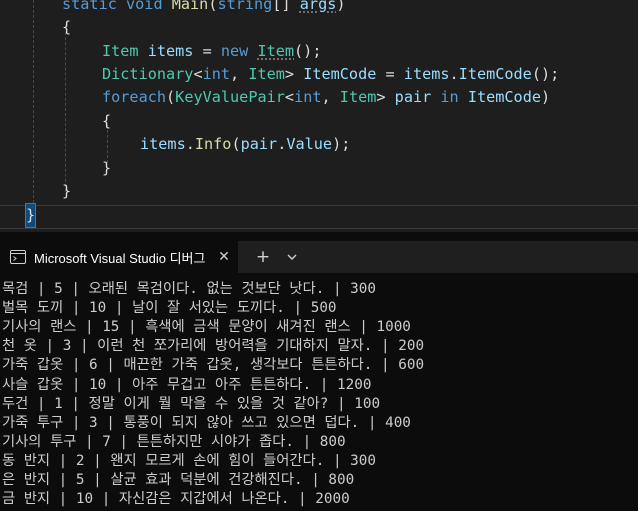  I want to click on code-token: Value, so click(309, 144).